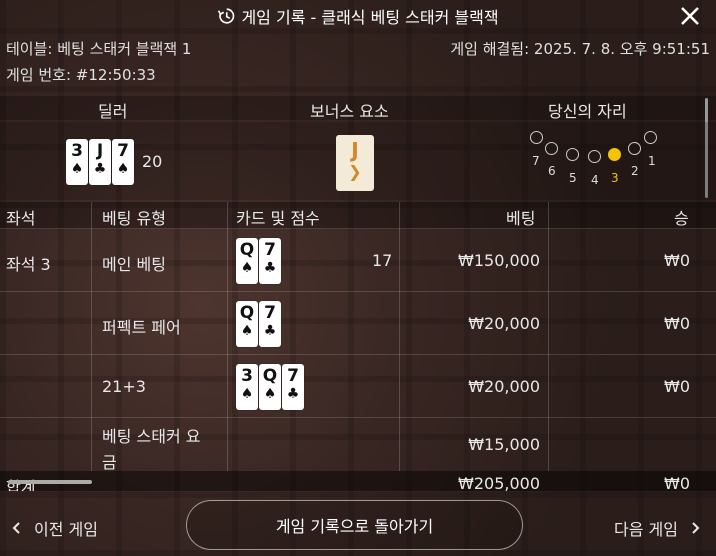 This screenshot has height=556, width=716. I want to click on seat-3-selected, so click(614, 154).